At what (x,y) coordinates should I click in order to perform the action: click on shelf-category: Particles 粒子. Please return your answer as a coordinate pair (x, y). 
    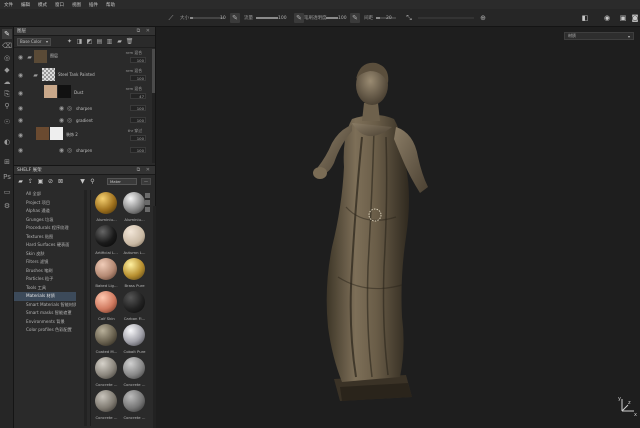
    Looking at the image, I should click on (45, 279).